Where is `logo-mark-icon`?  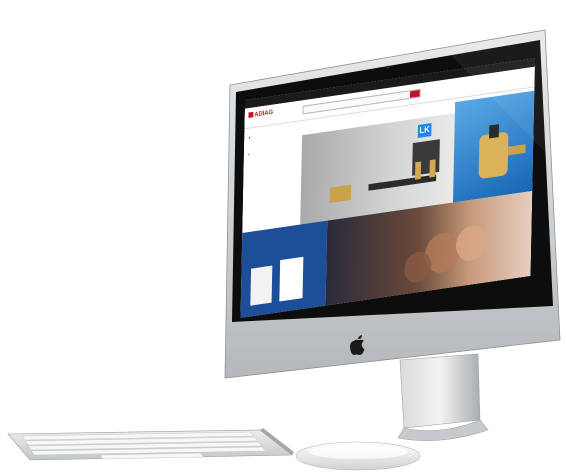
logo-mark-icon is located at coordinates (251, 114).